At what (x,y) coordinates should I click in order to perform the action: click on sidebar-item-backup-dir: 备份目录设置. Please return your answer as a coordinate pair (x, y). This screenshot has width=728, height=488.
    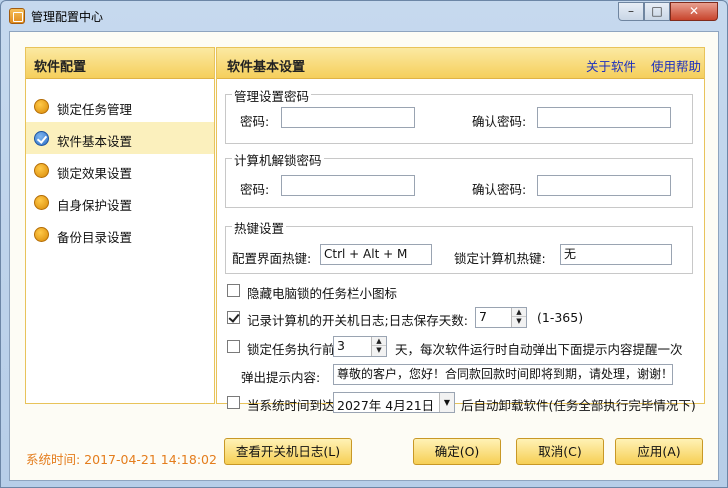
    Looking at the image, I should click on (120, 234).